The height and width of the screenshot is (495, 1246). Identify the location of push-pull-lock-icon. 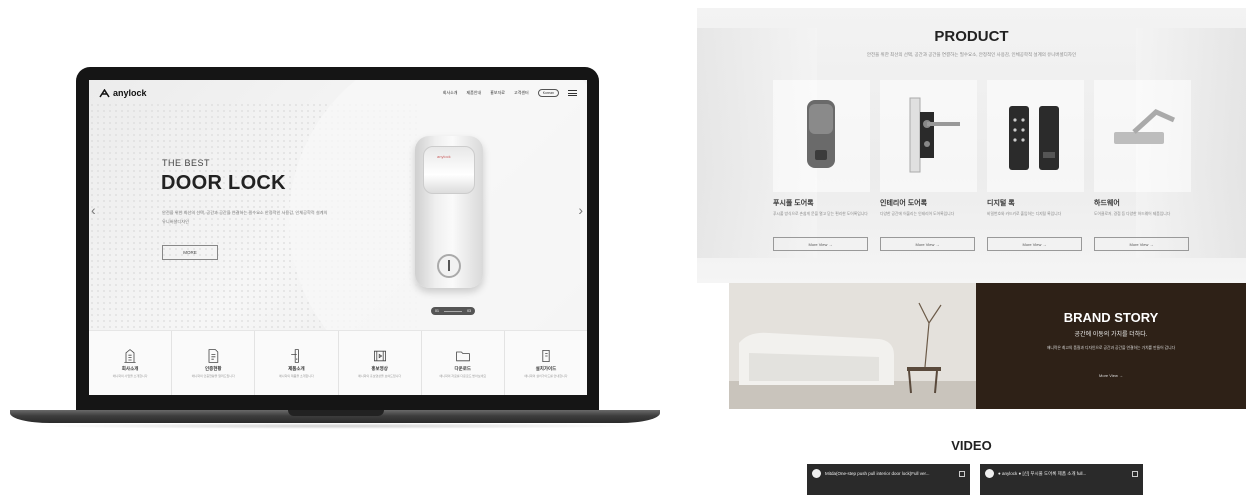
(821, 134).